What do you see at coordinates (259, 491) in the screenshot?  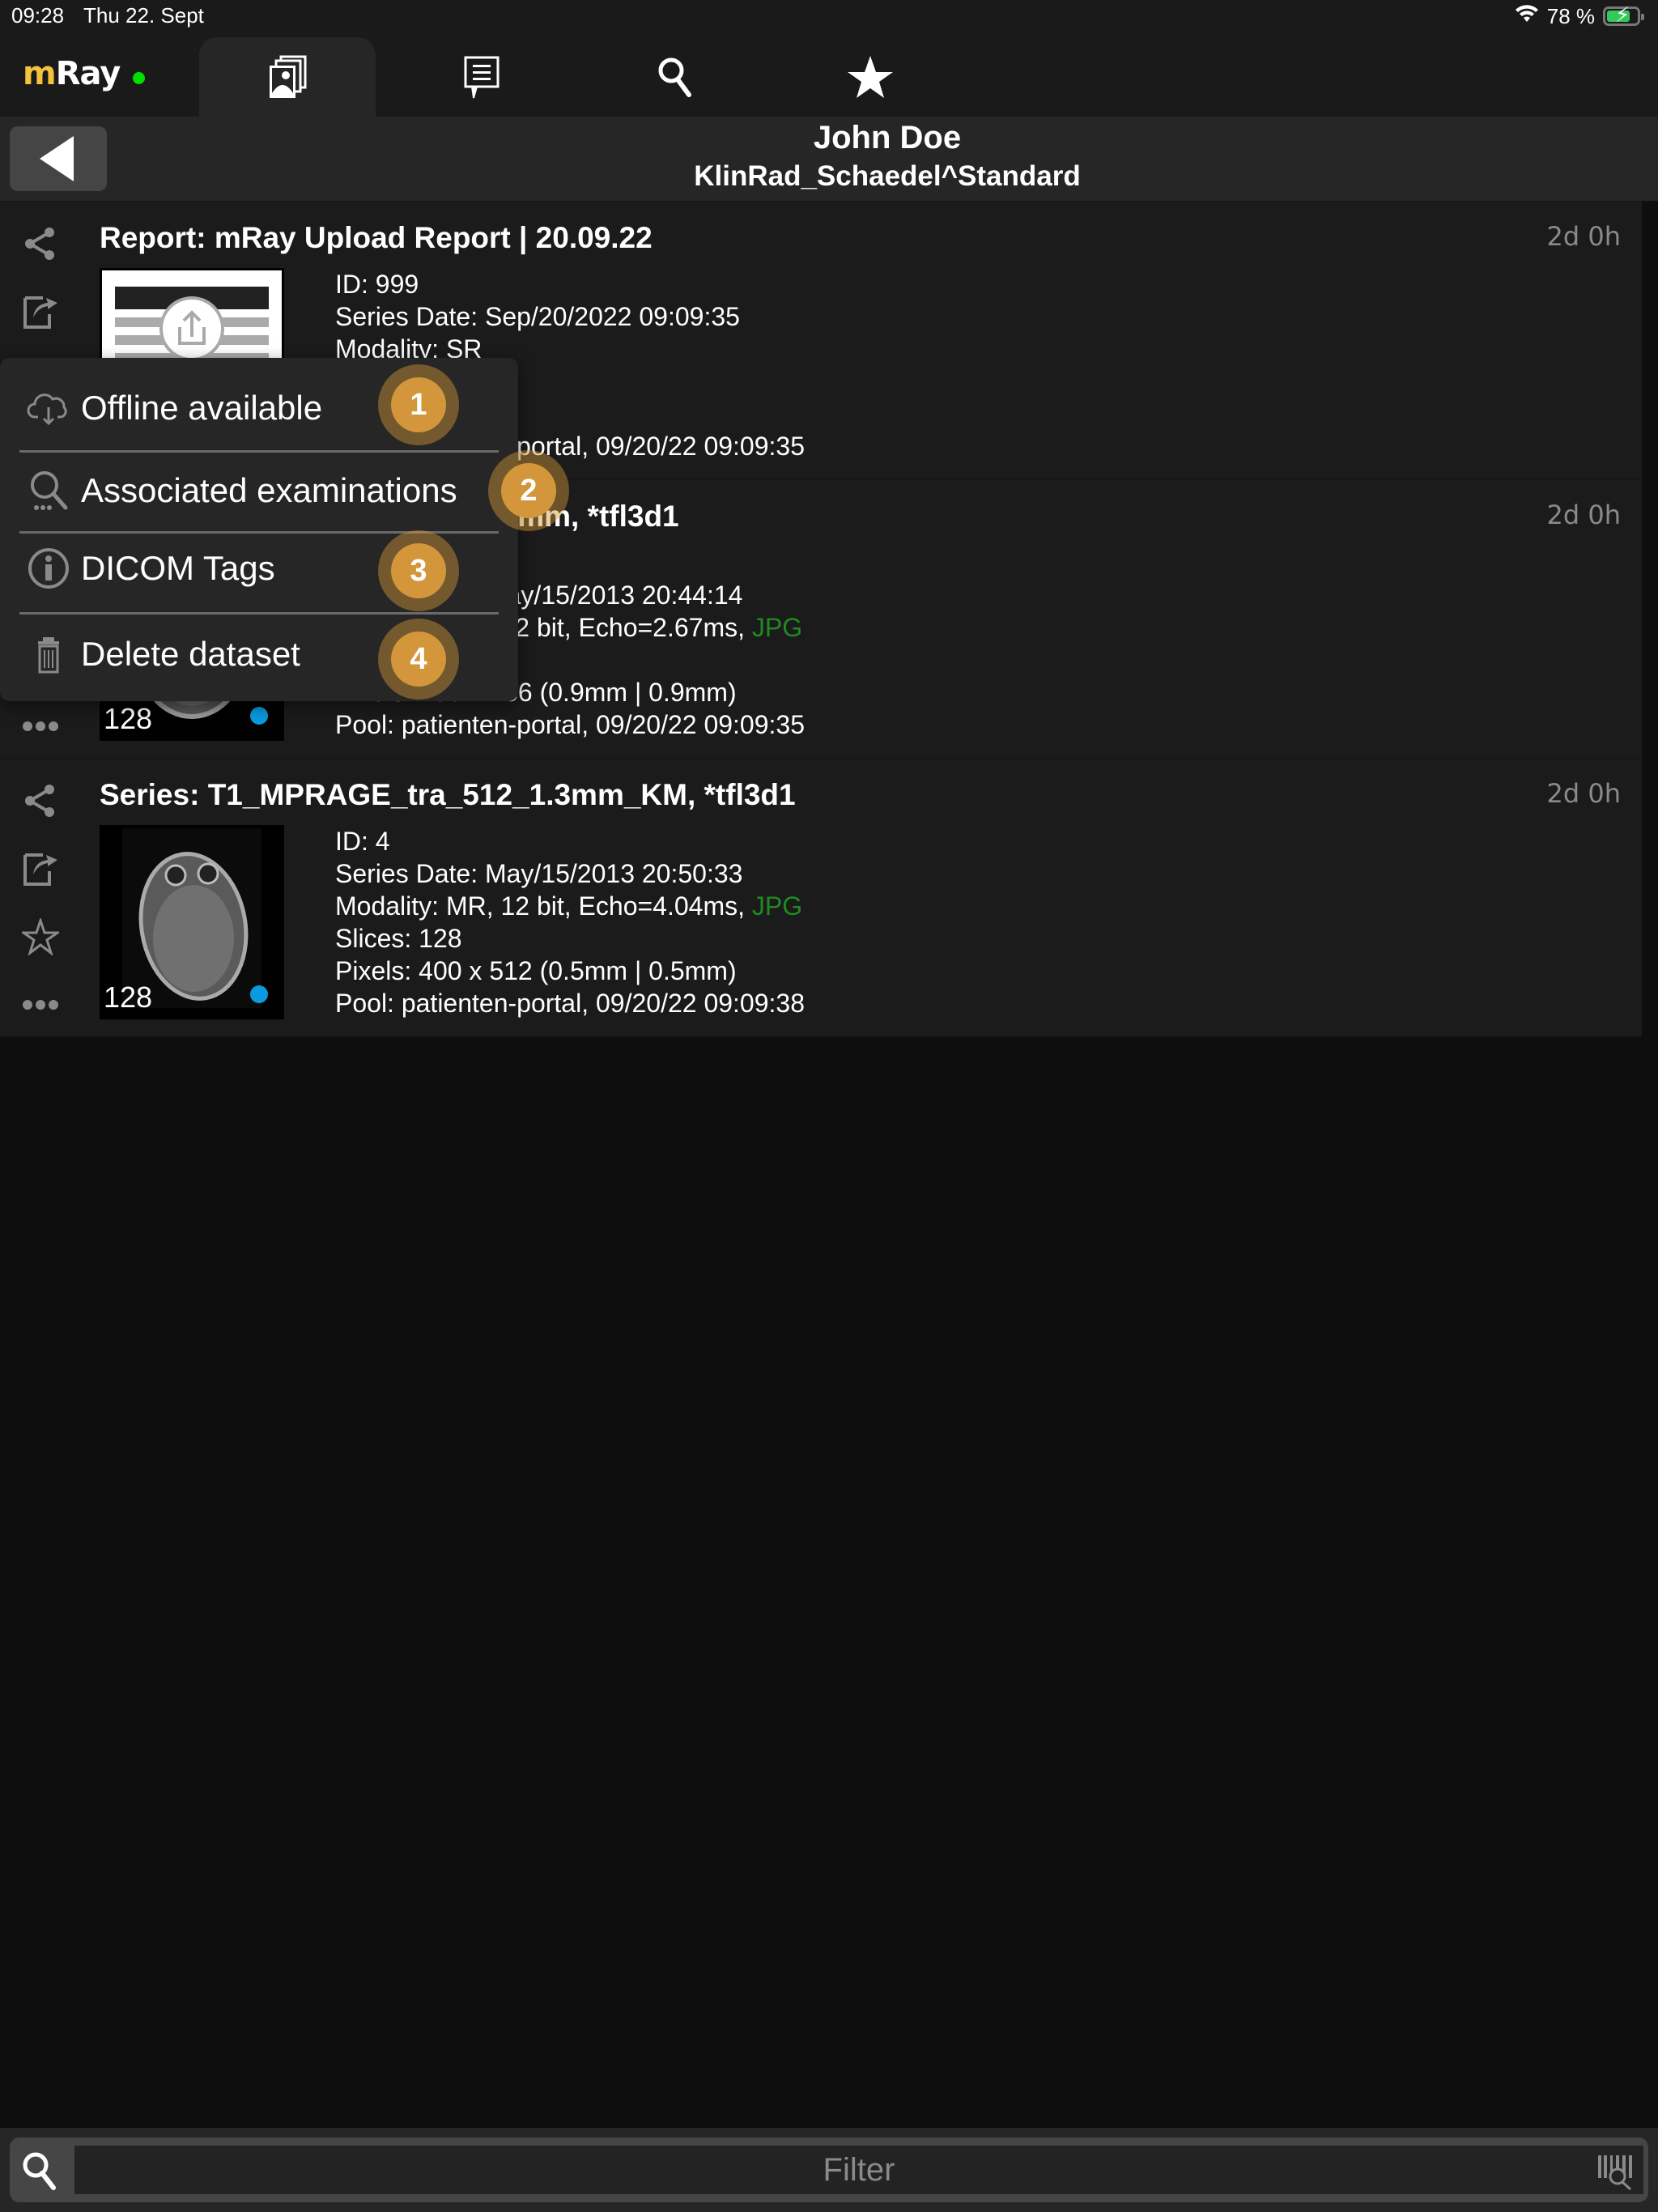 I see `menu-item-associated-examinations: Associated examinations` at bounding box center [259, 491].